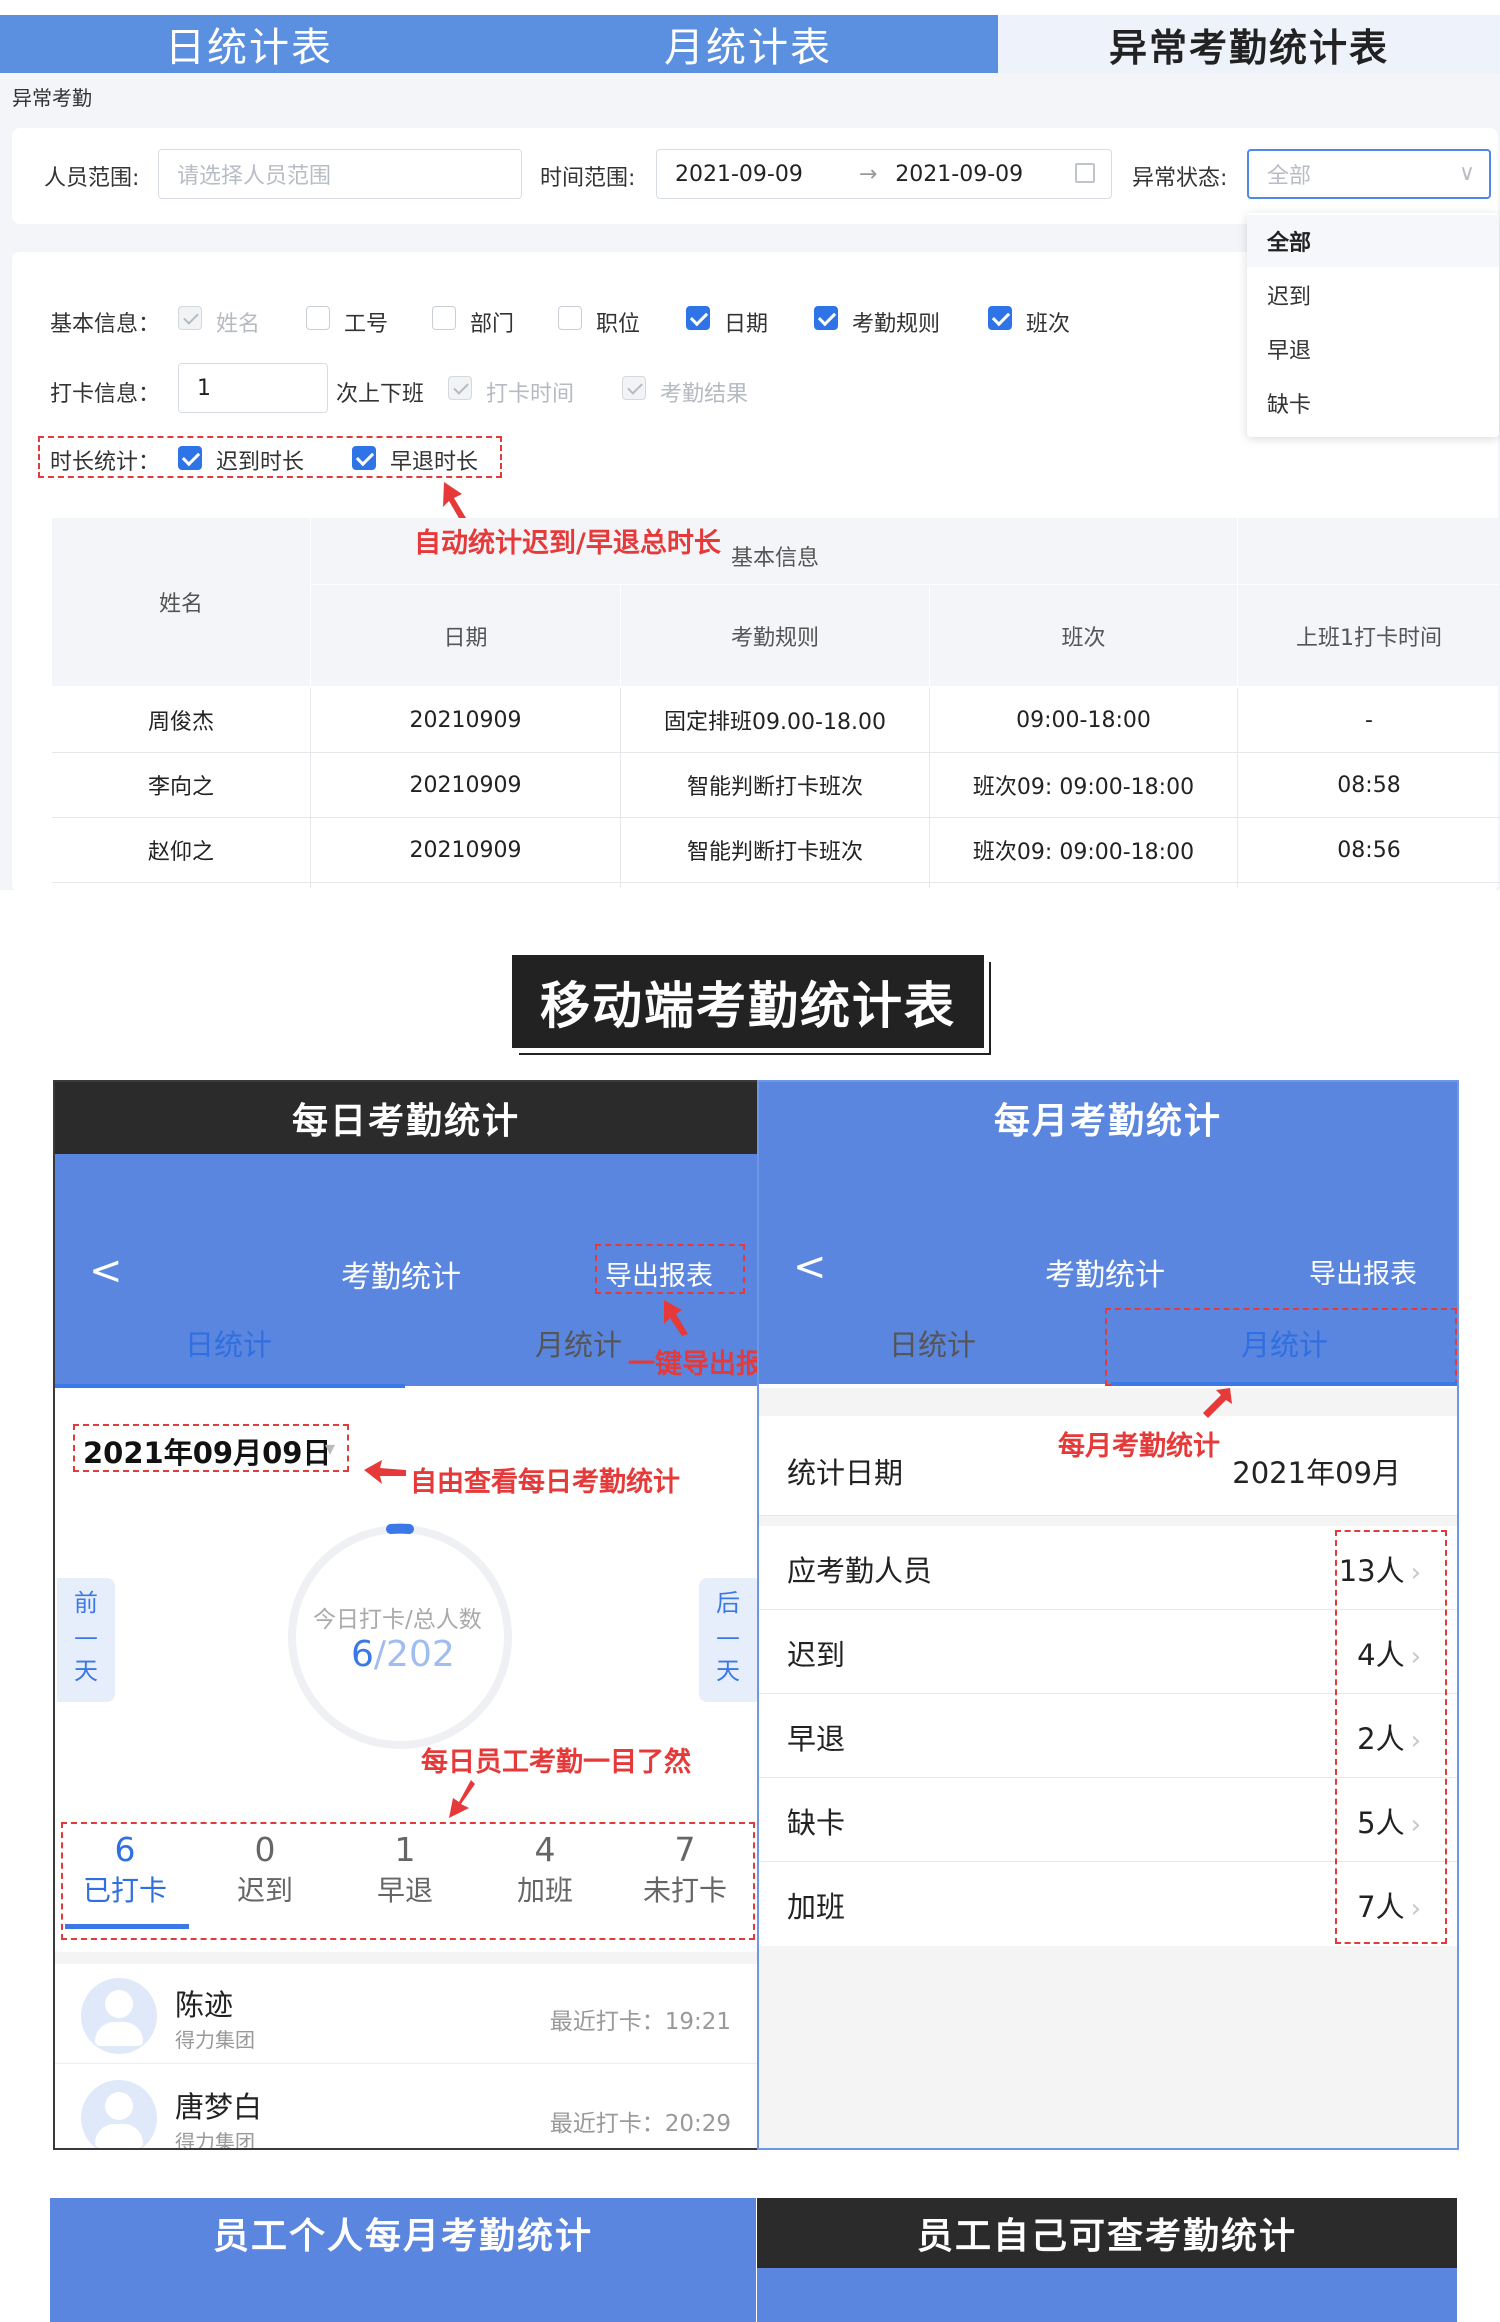 Image resolution: width=1500 pixels, height=2322 pixels. What do you see at coordinates (434, 462) in the screenshot?
I see `checkbox-early-duration-label: 早退时长` at bounding box center [434, 462].